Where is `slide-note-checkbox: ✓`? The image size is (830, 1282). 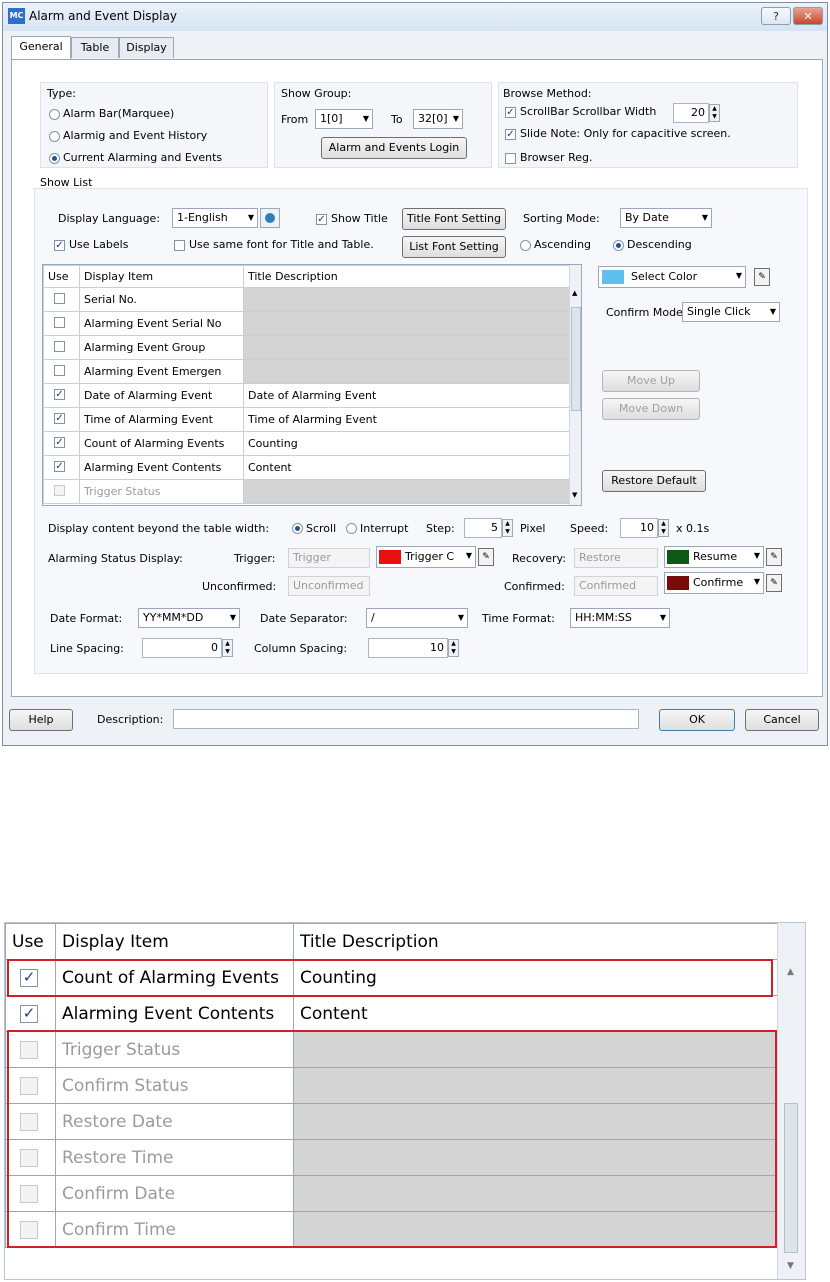
slide-note-checkbox: ✓ is located at coordinates (510, 134).